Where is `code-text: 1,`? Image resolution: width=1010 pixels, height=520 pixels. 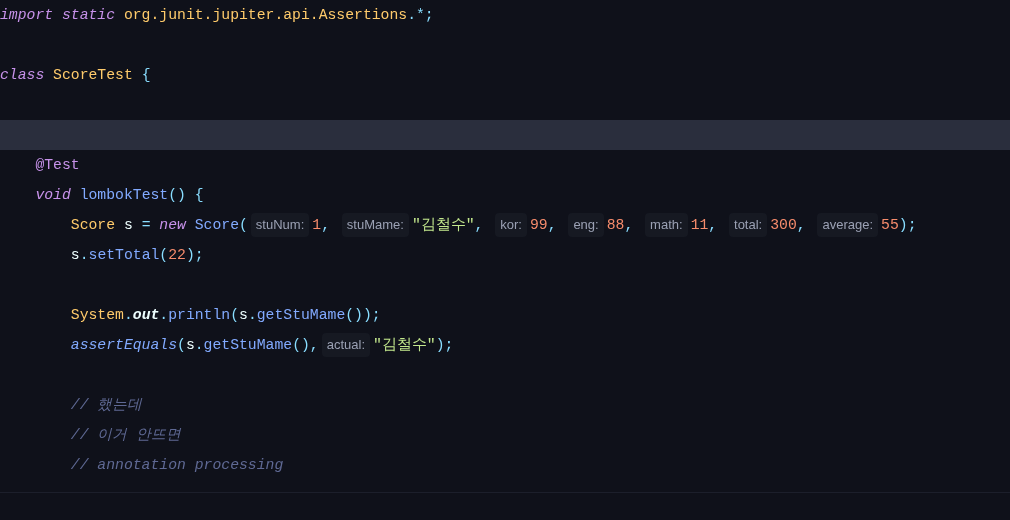 code-text: 1, is located at coordinates (321, 225).